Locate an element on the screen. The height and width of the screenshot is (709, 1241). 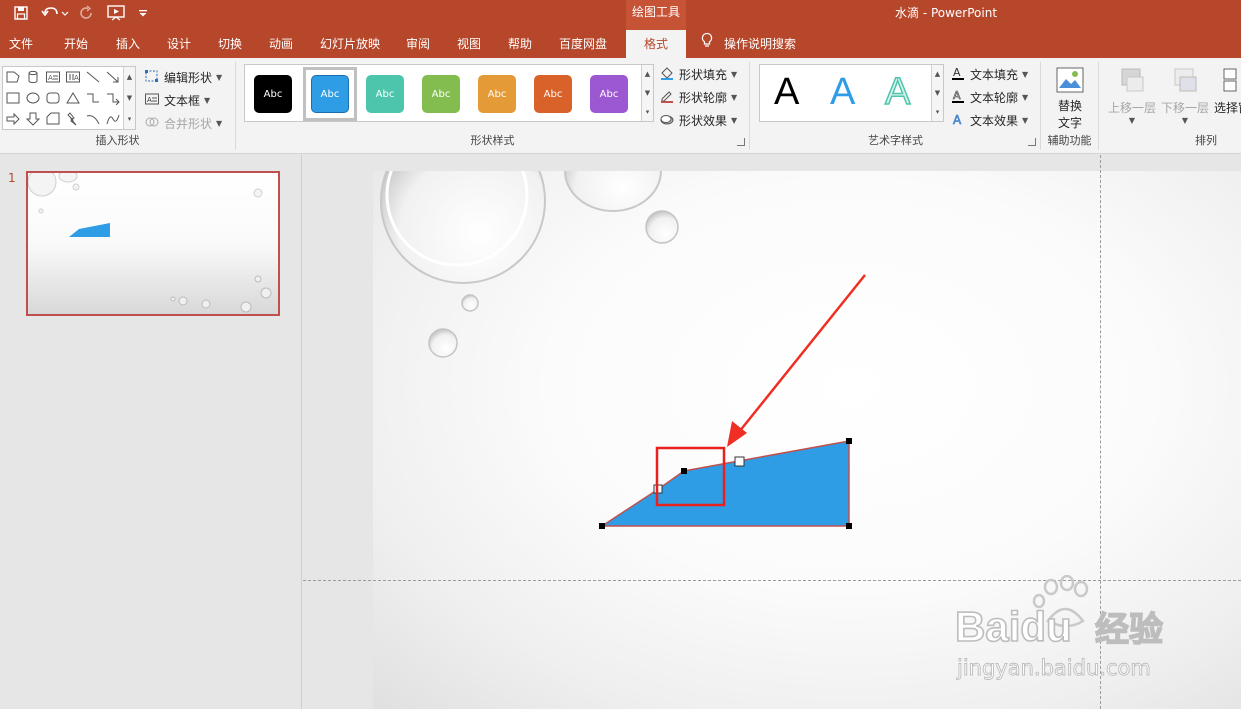
freeform-shape-icon is located at coordinates (13, 77).